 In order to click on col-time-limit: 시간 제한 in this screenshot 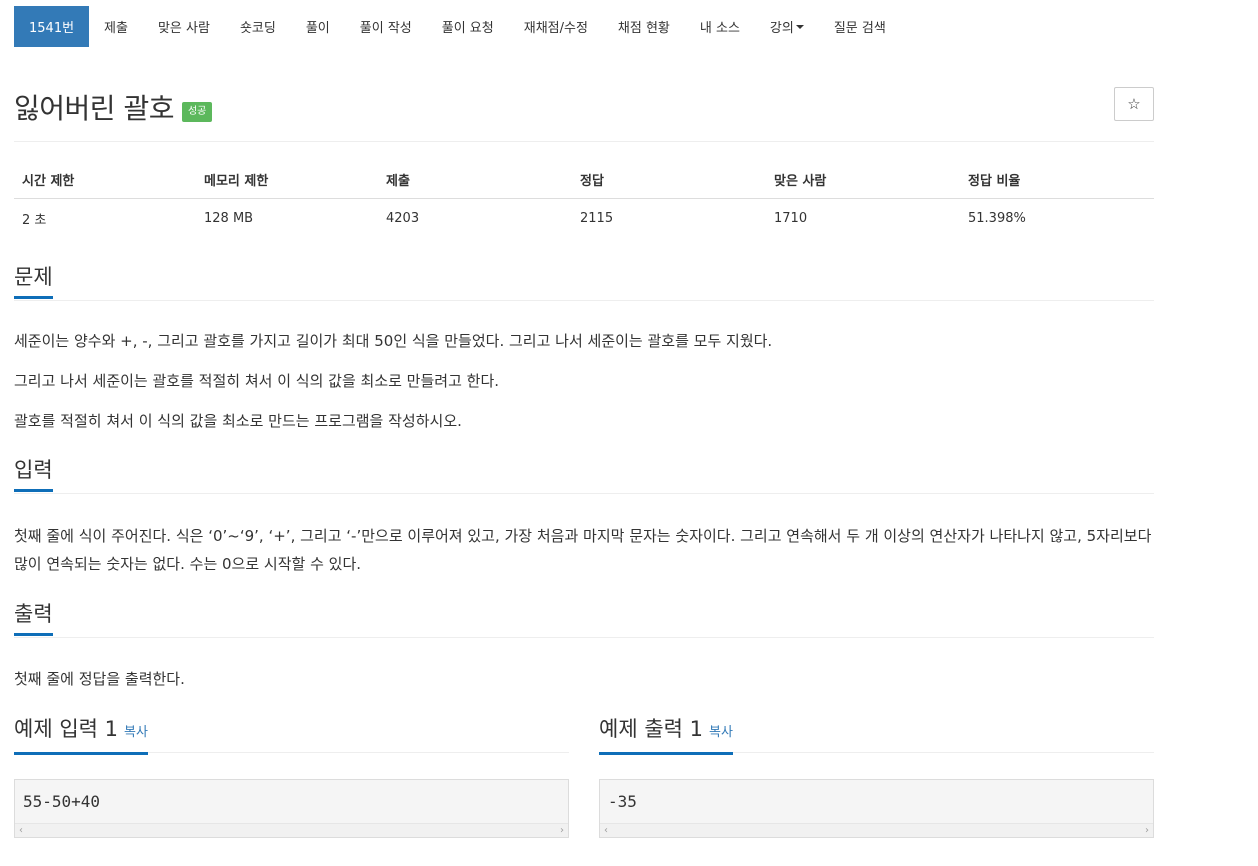, I will do `click(105, 180)`.